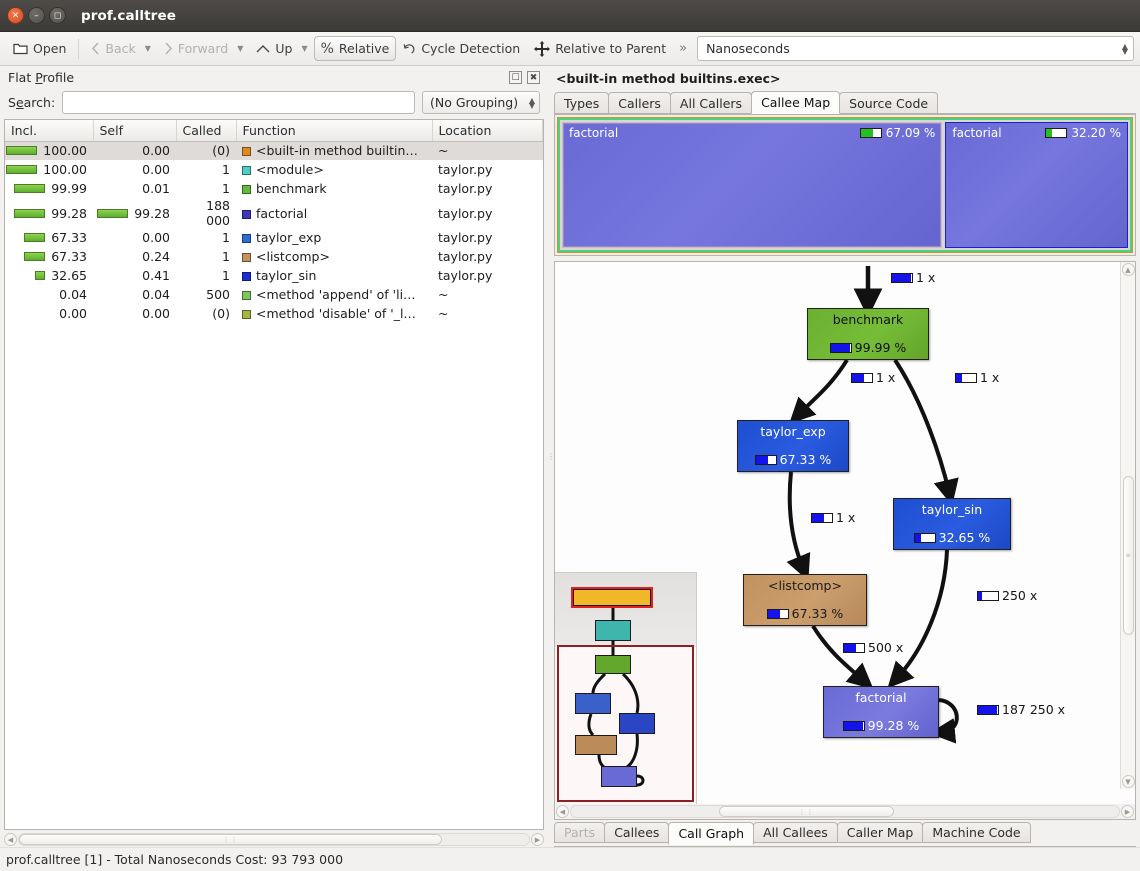  I want to click on grouping-combobox: (No Grouping) ▲ ▼, so click(481, 102).